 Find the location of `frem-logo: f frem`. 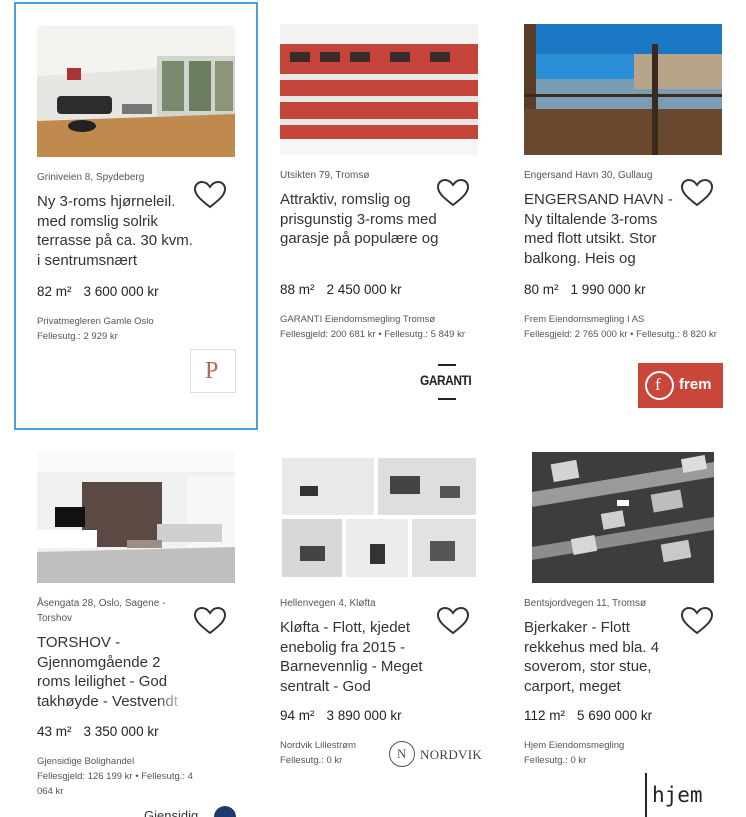

frem-logo: f frem is located at coordinates (680, 385).